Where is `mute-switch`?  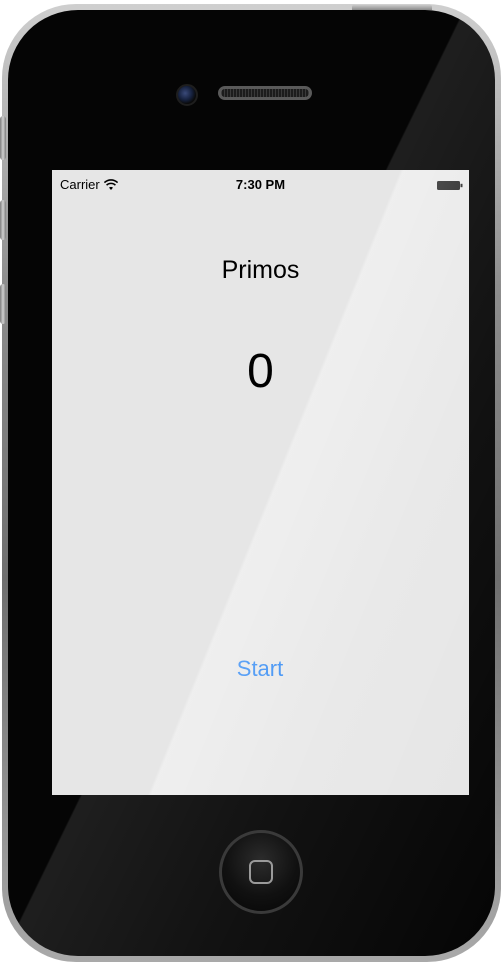
mute-switch is located at coordinates (3, 138).